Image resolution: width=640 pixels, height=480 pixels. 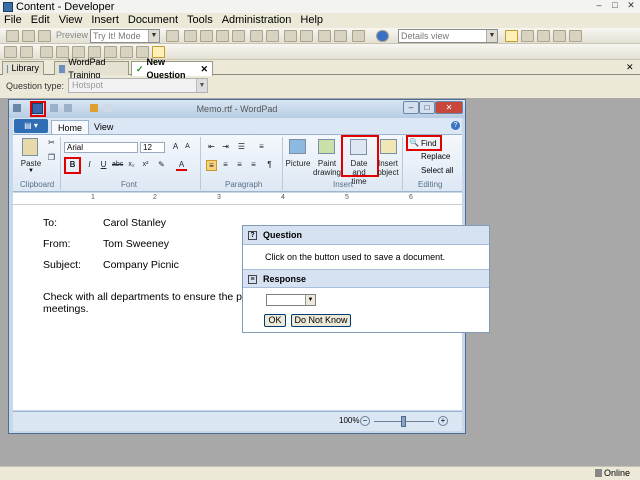 What do you see at coordinates (324, 36) in the screenshot?
I see `move-up-icon` at bounding box center [324, 36].